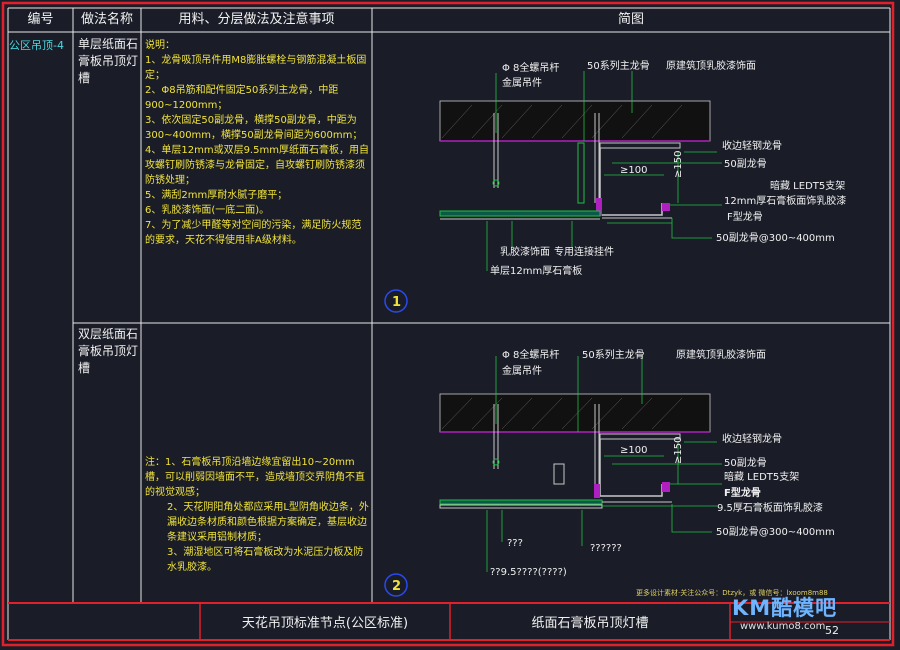  Describe the element at coordinates (785, 608) in the screenshot. I see `logo: KM酷模吧` at that location.